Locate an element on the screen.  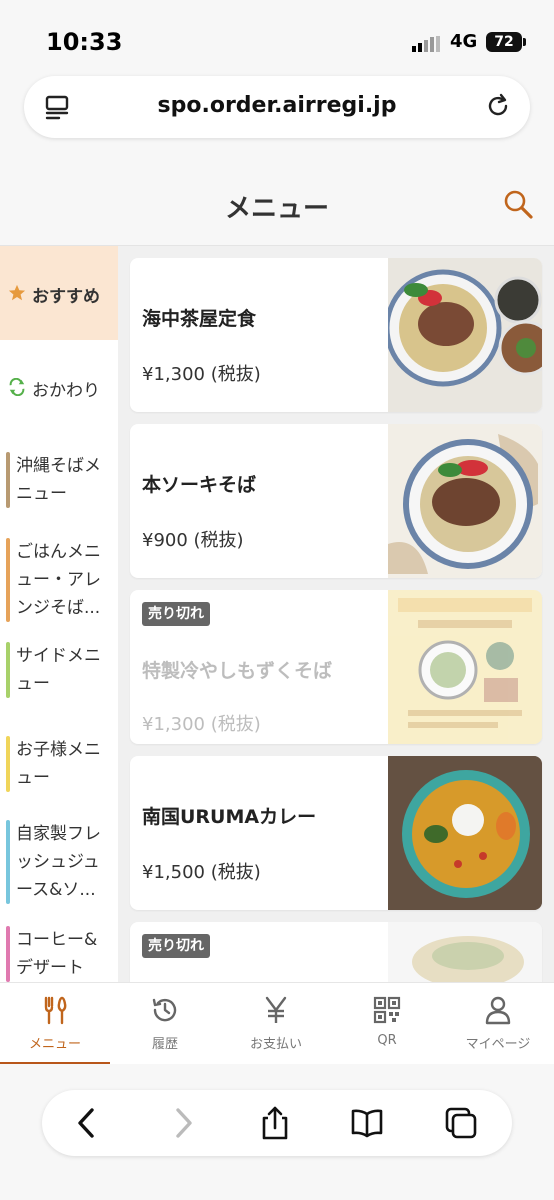
browser-address-area: spo.order.airregi.jp is located at coordinates (277, 116).